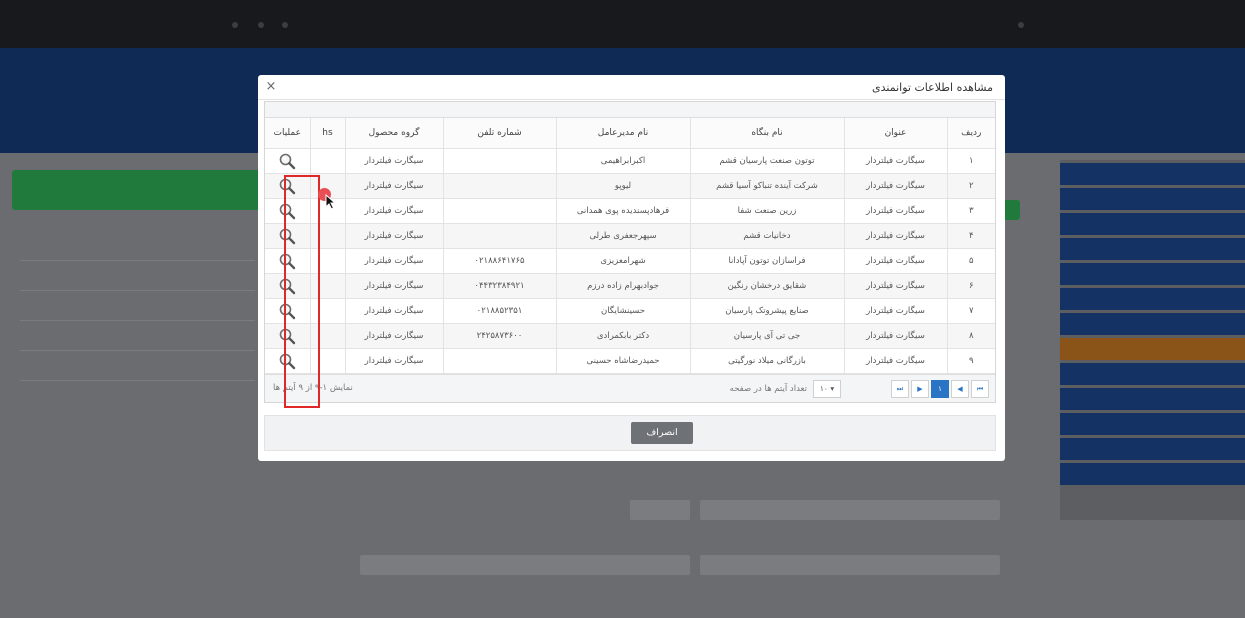  I want to click on pager-page-button: ۱, so click(940, 389).